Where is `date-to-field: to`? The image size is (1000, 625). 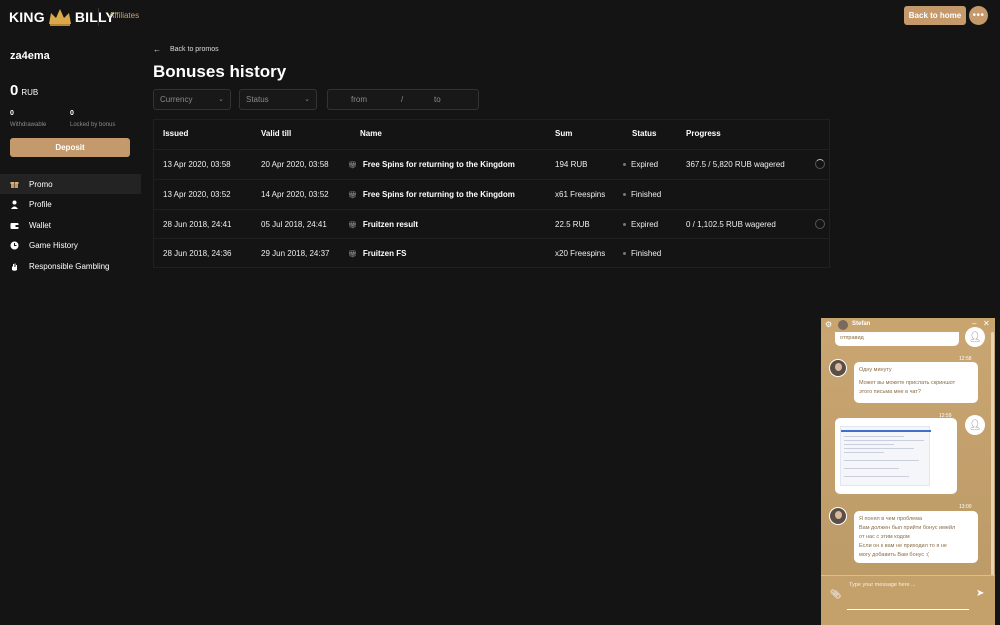
date-to-field: to is located at coordinates (437, 99).